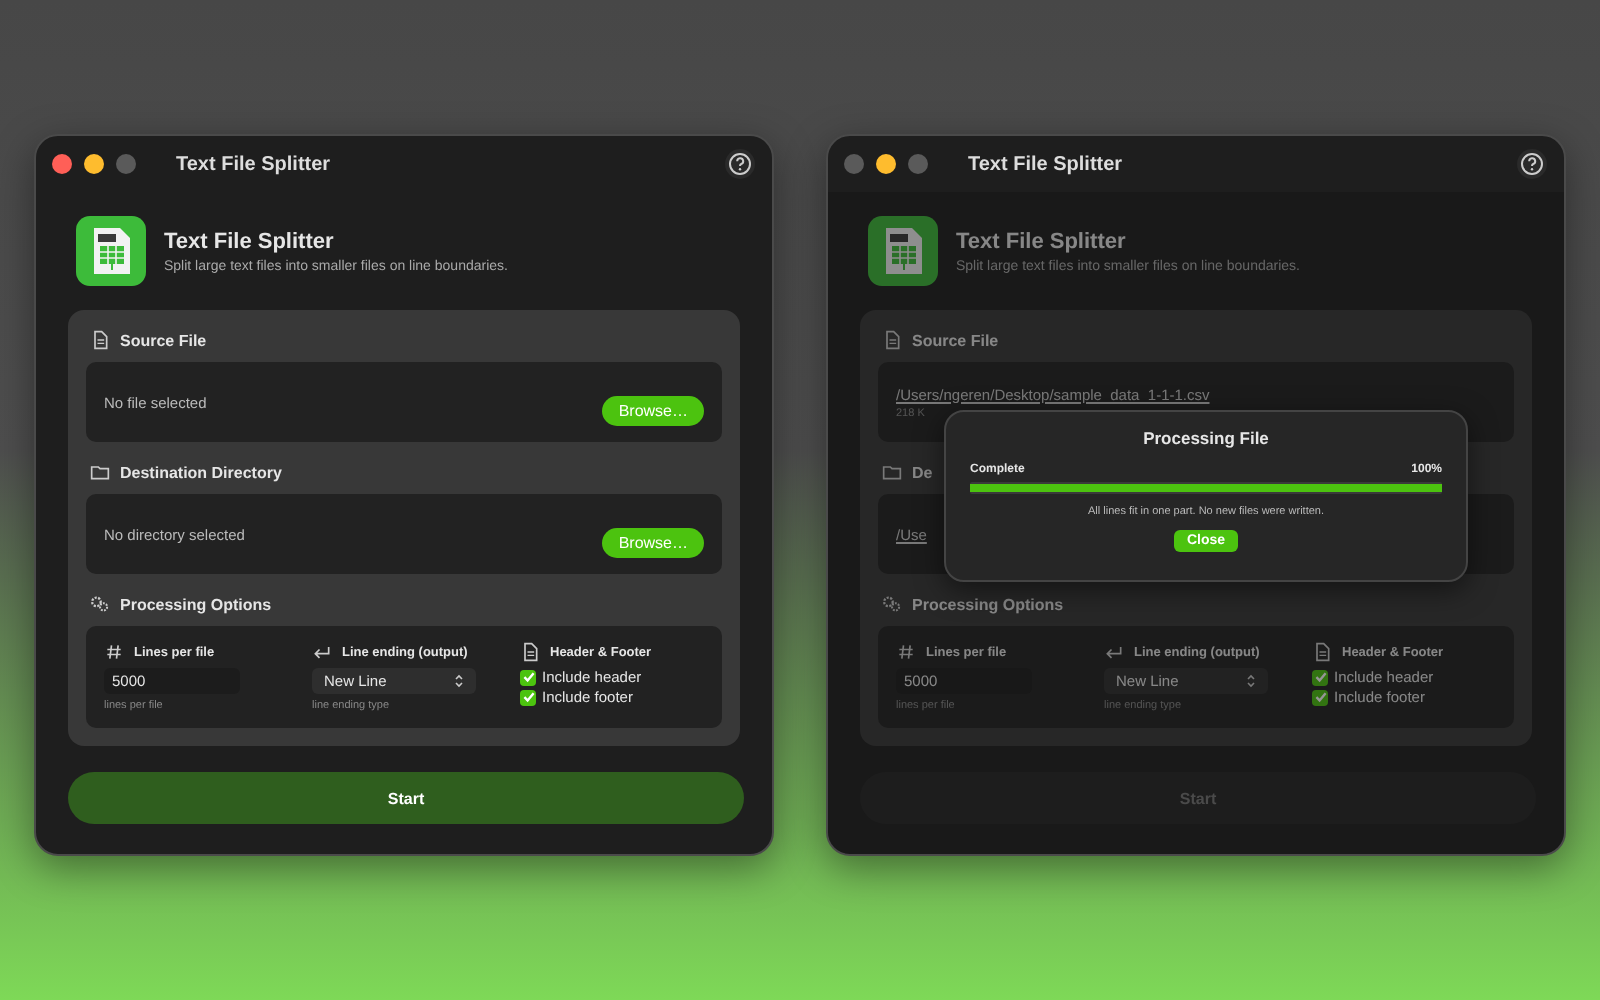 This screenshot has width=1600, height=1000. Describe the element at coordinates (1206, 438) in the screenshot. I see `dialog-title: Processing File` at that location.